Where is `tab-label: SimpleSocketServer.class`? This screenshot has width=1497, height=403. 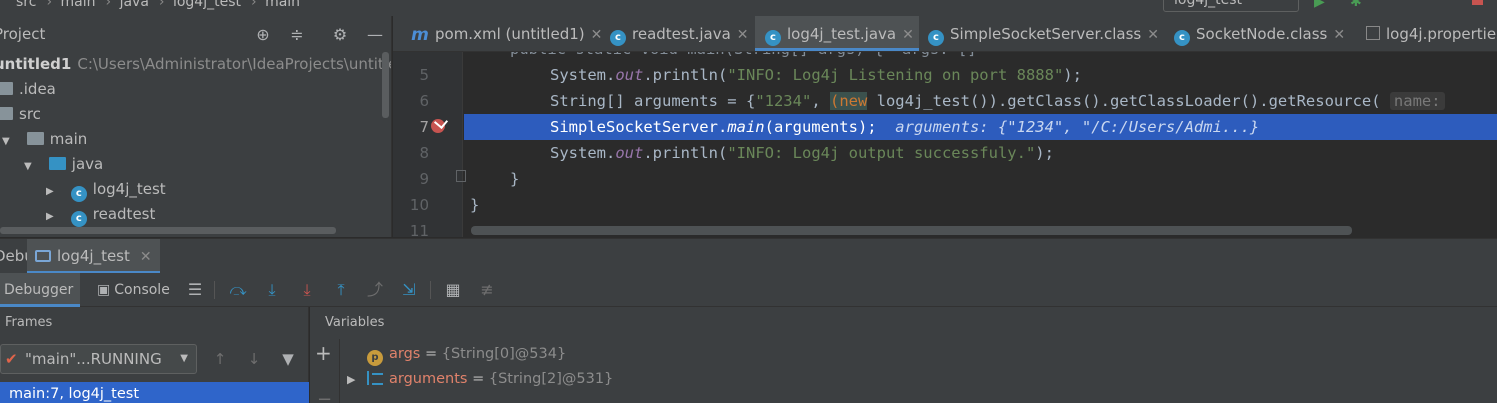
tab-label: SimpleSocketServer.class is located at coordinates (1046, 34).